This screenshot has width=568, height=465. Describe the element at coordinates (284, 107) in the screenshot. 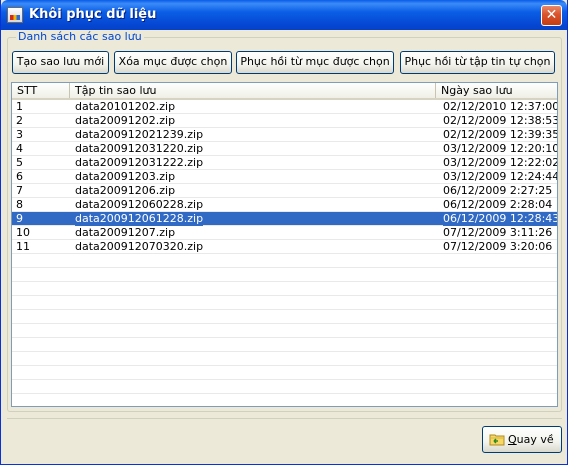

I see `table-row: 1 data20101202.zip 02/12/2010 12:37:00` at that location.